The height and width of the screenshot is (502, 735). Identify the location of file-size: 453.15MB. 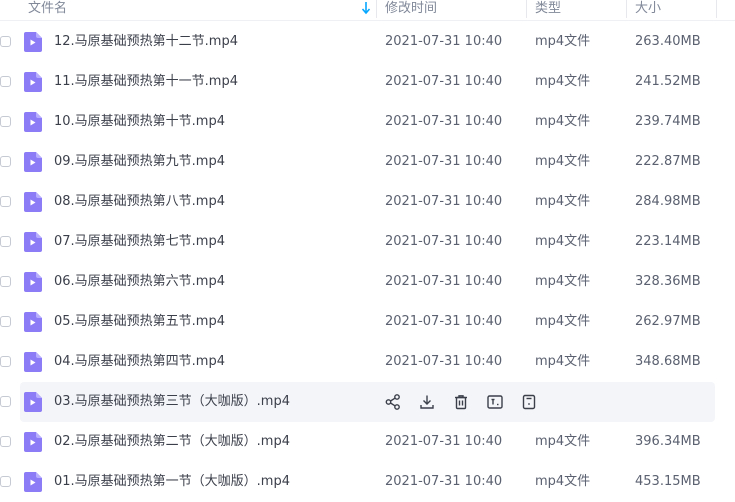
(668, 481).